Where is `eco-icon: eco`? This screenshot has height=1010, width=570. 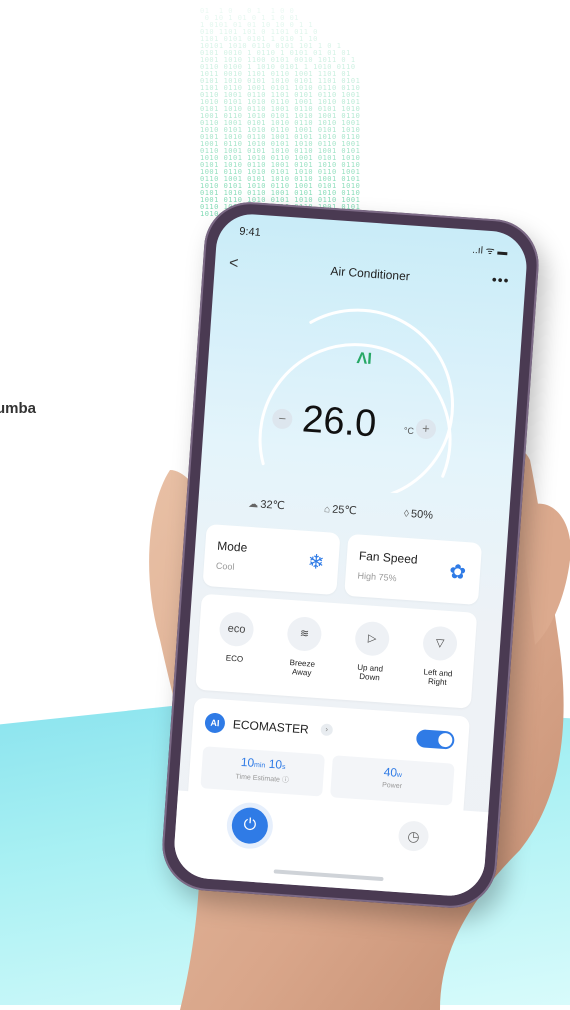 eco-icon: eco is located at coordinates (236, 629).